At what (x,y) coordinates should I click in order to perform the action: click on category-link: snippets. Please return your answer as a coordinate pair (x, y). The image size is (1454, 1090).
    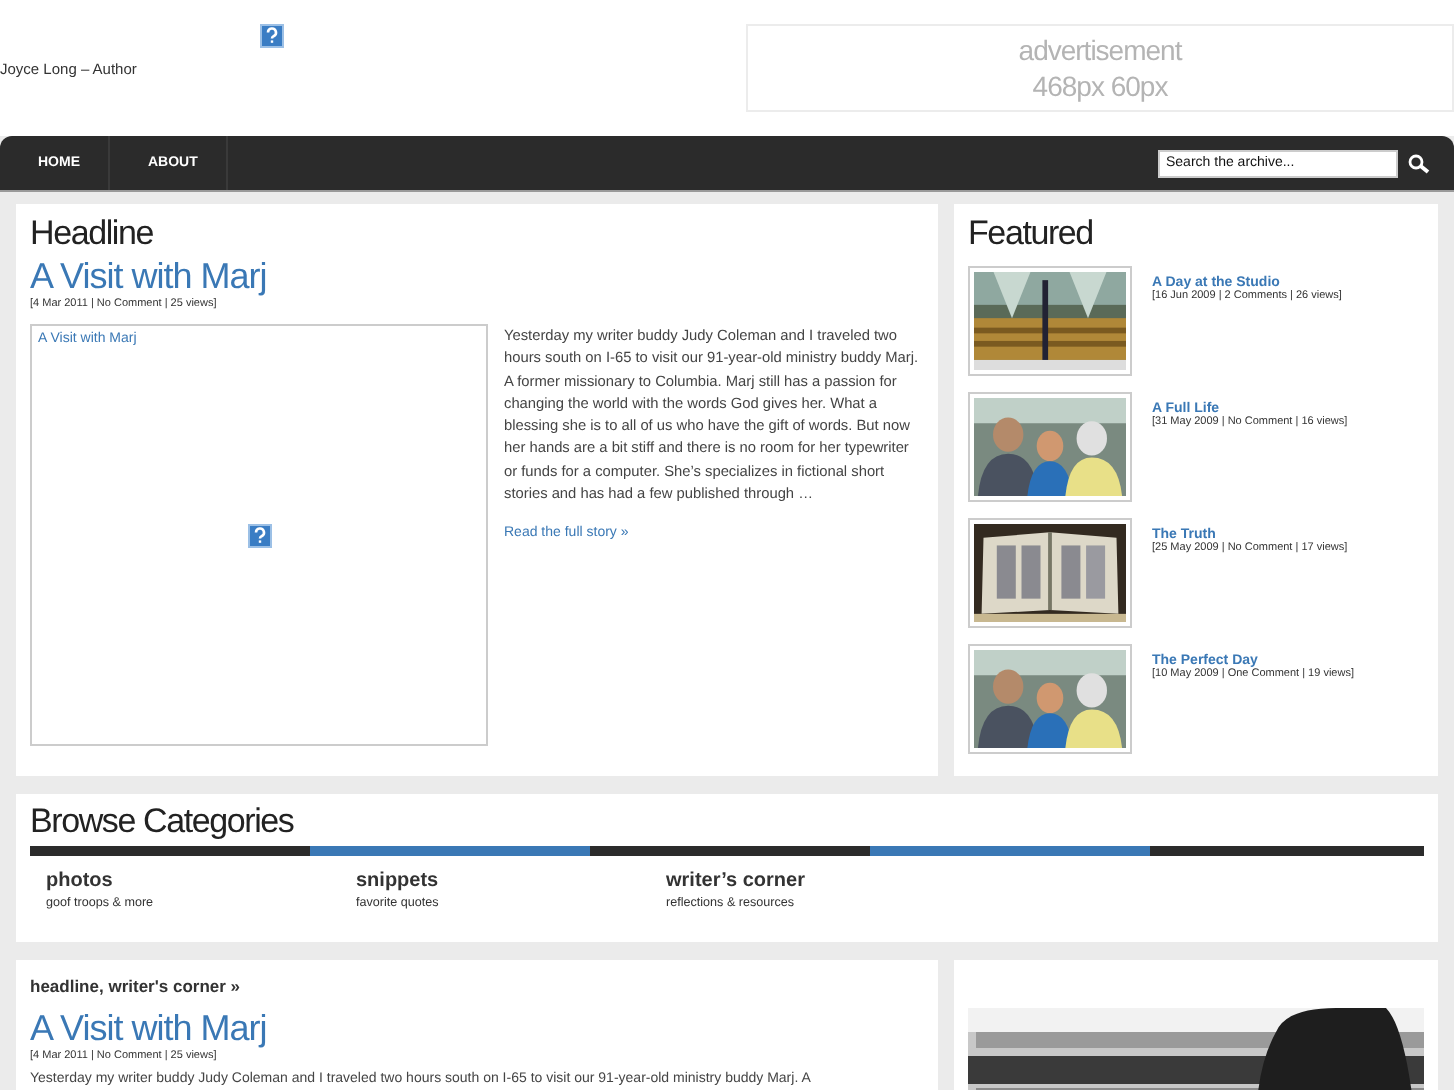
    Looking at the image, I should click on (495, 881).